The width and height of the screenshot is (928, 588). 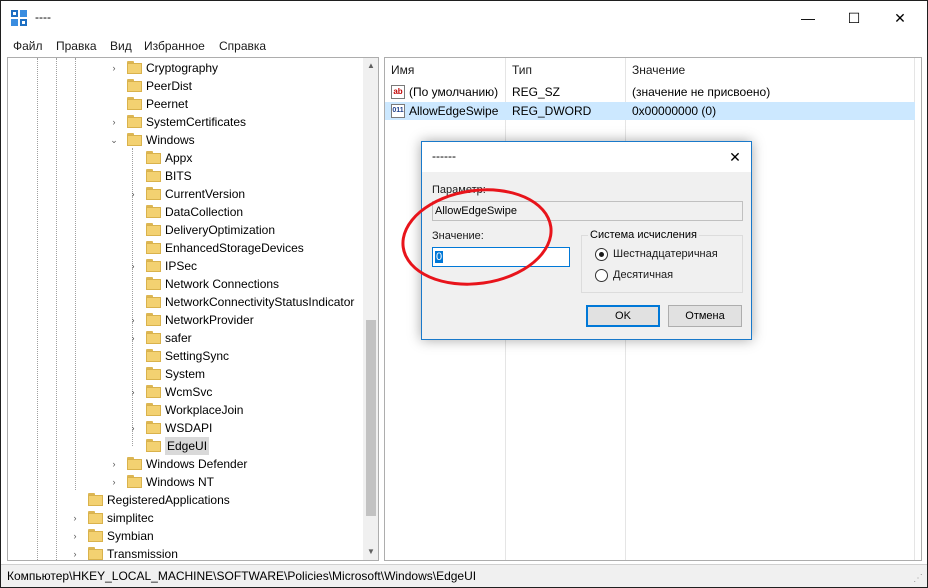 What do you see at coordinates (242, 46) in the screenshot?
I see `menu-help: Справка` at bounding box center [242, 46].